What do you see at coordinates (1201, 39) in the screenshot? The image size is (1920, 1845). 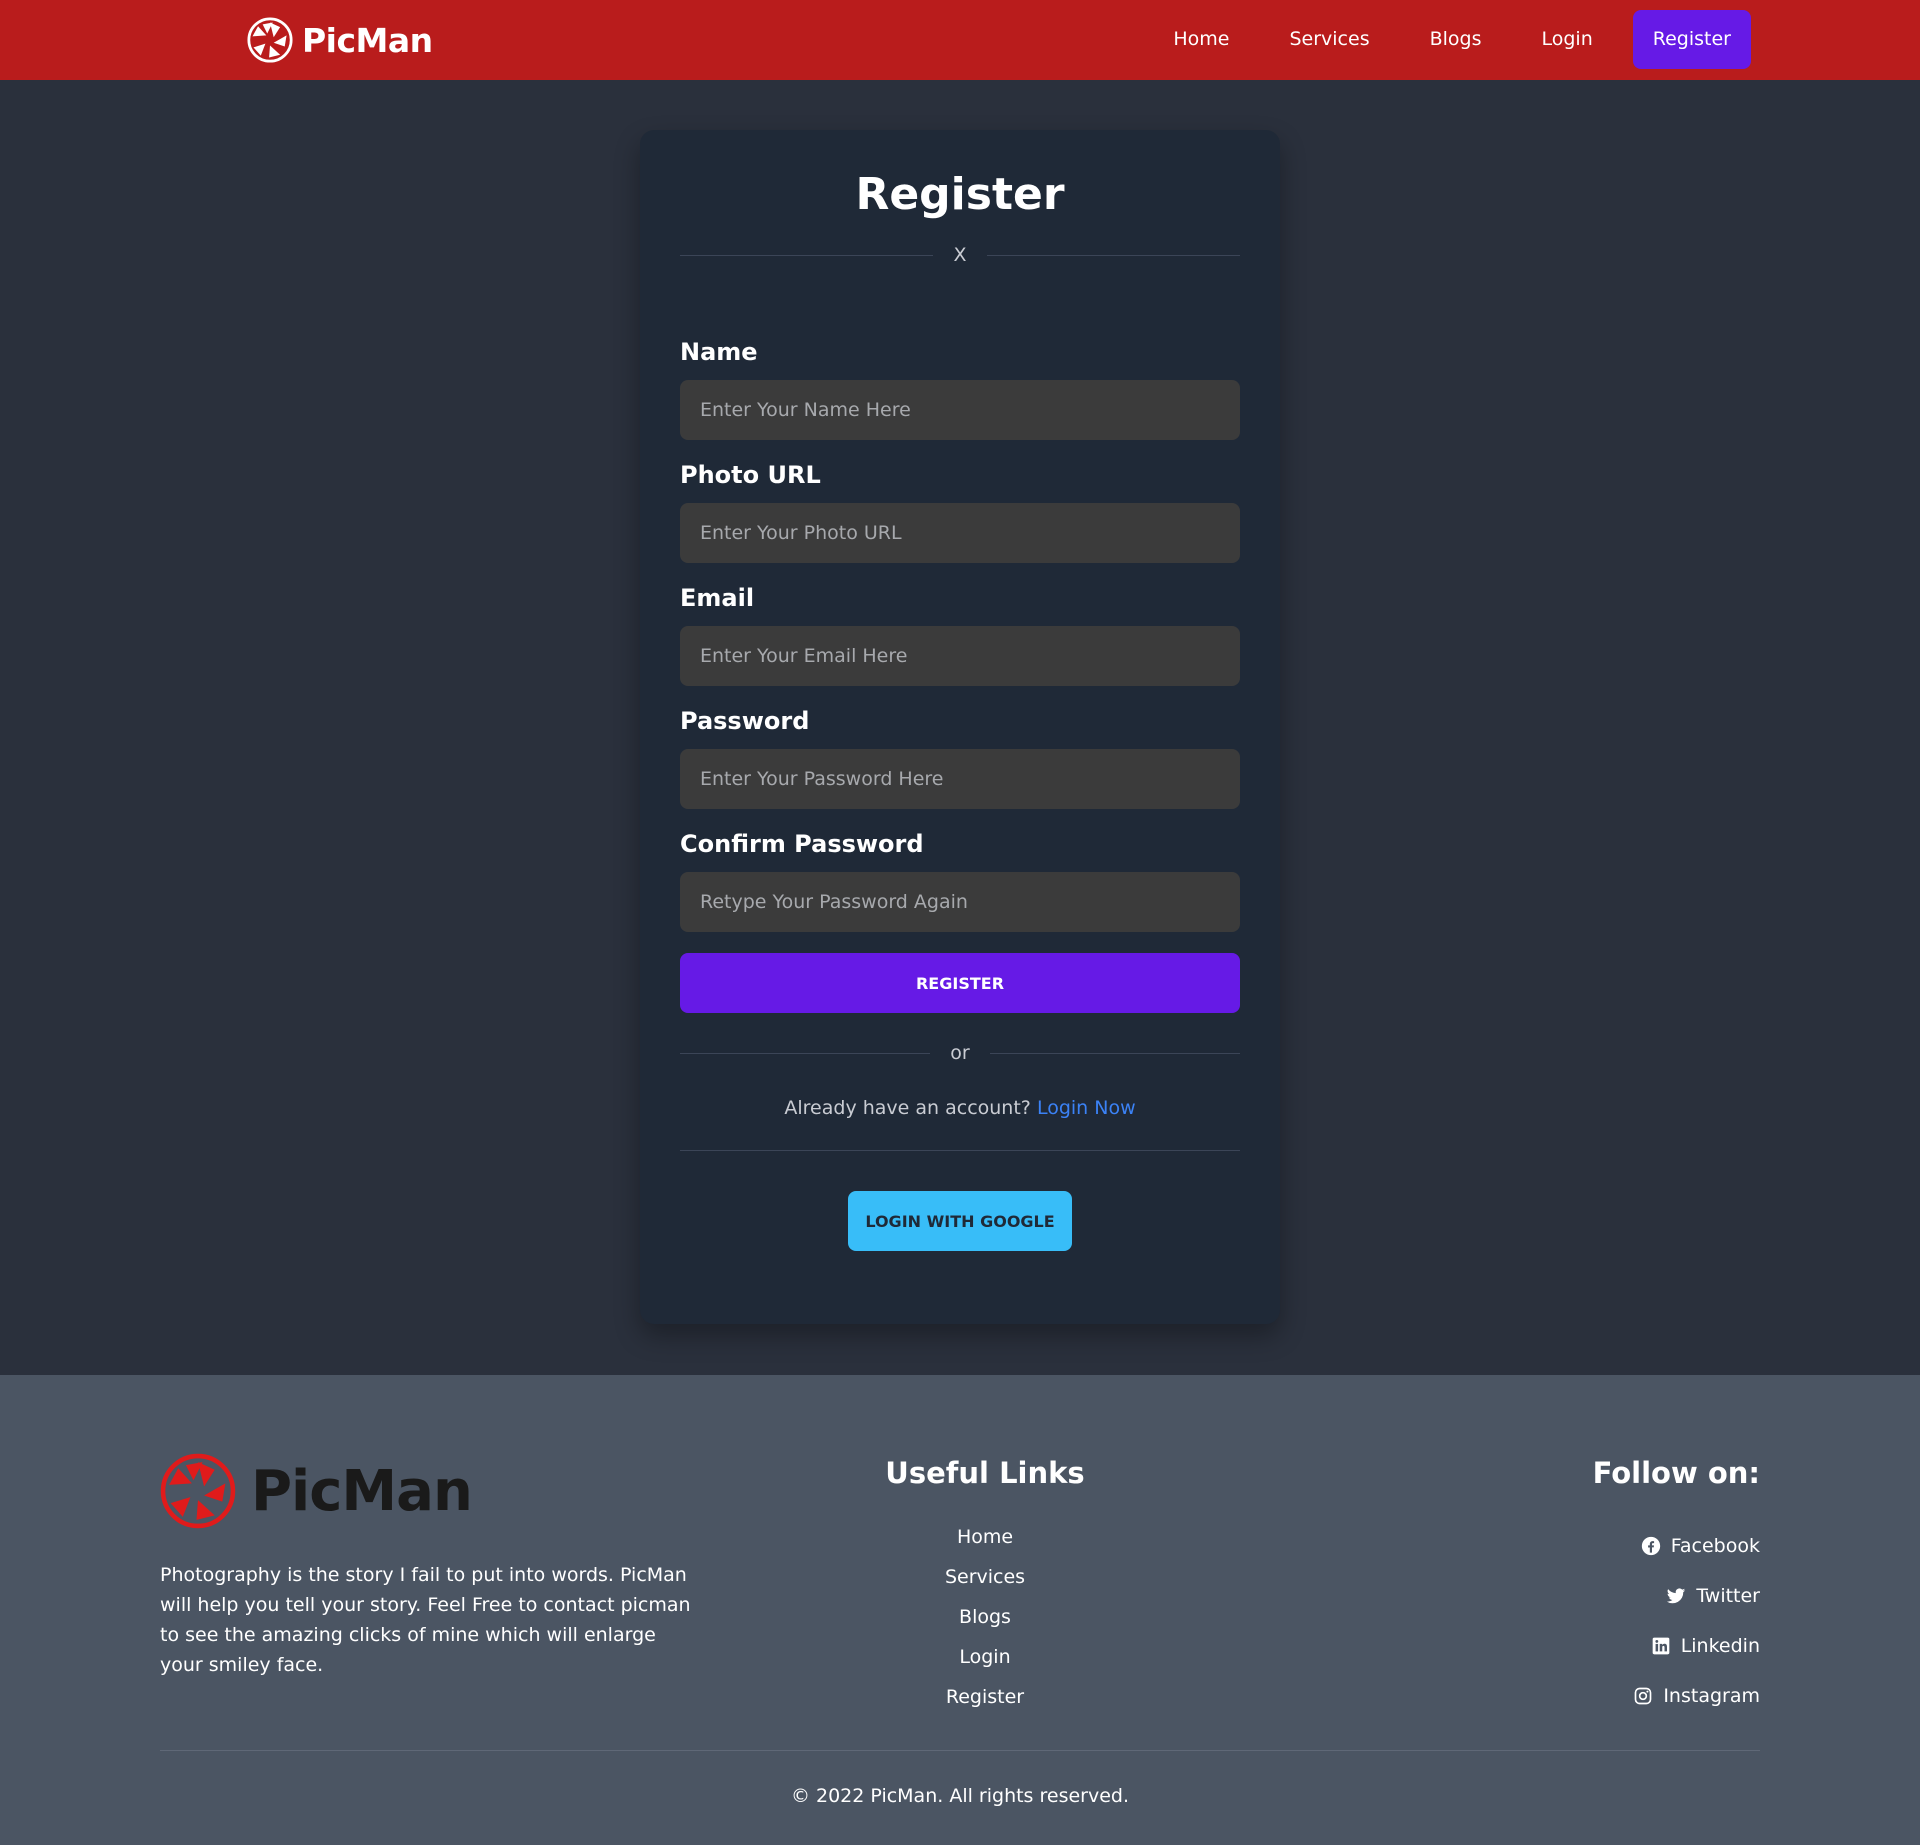 I see `nav-home: Home` at bounding box center [1201, 39].